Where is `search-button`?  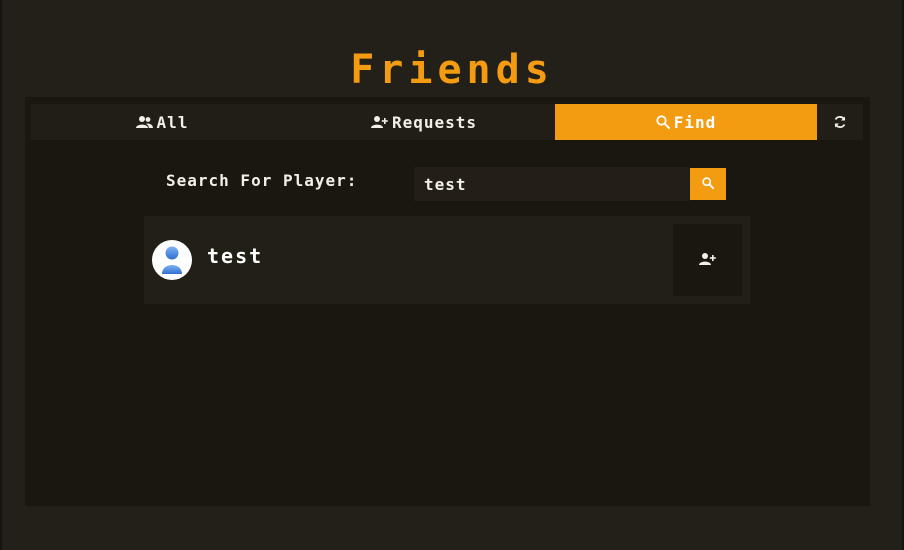
search-button is located at coordinates (708, 184).